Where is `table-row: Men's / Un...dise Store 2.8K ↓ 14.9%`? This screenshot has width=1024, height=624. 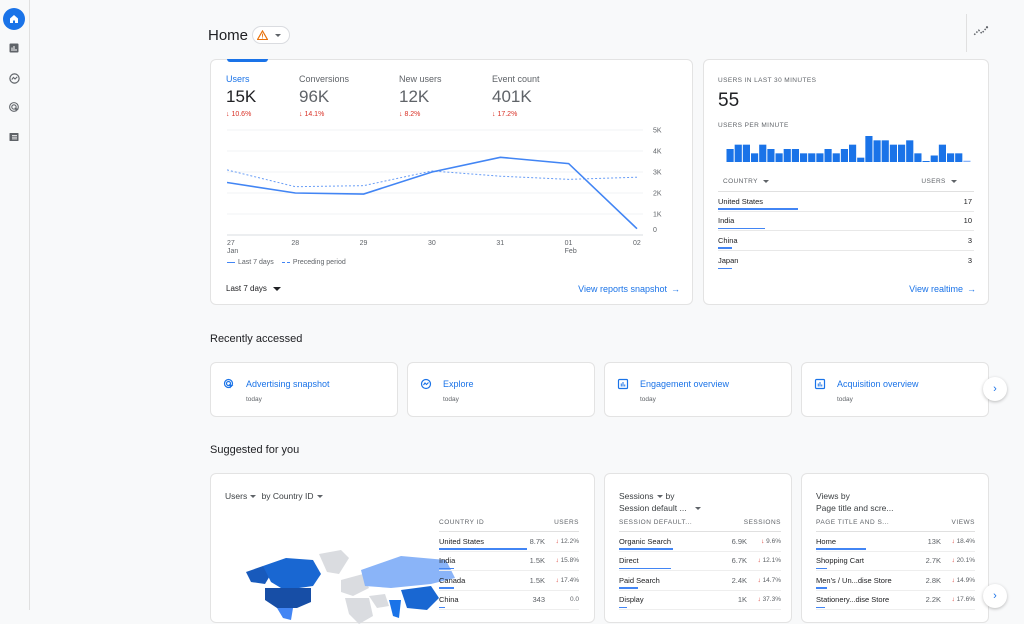
table-row: Men's / Un...dise Store 2.8K ↓ 14.9% is located at coordinates (895, 581).